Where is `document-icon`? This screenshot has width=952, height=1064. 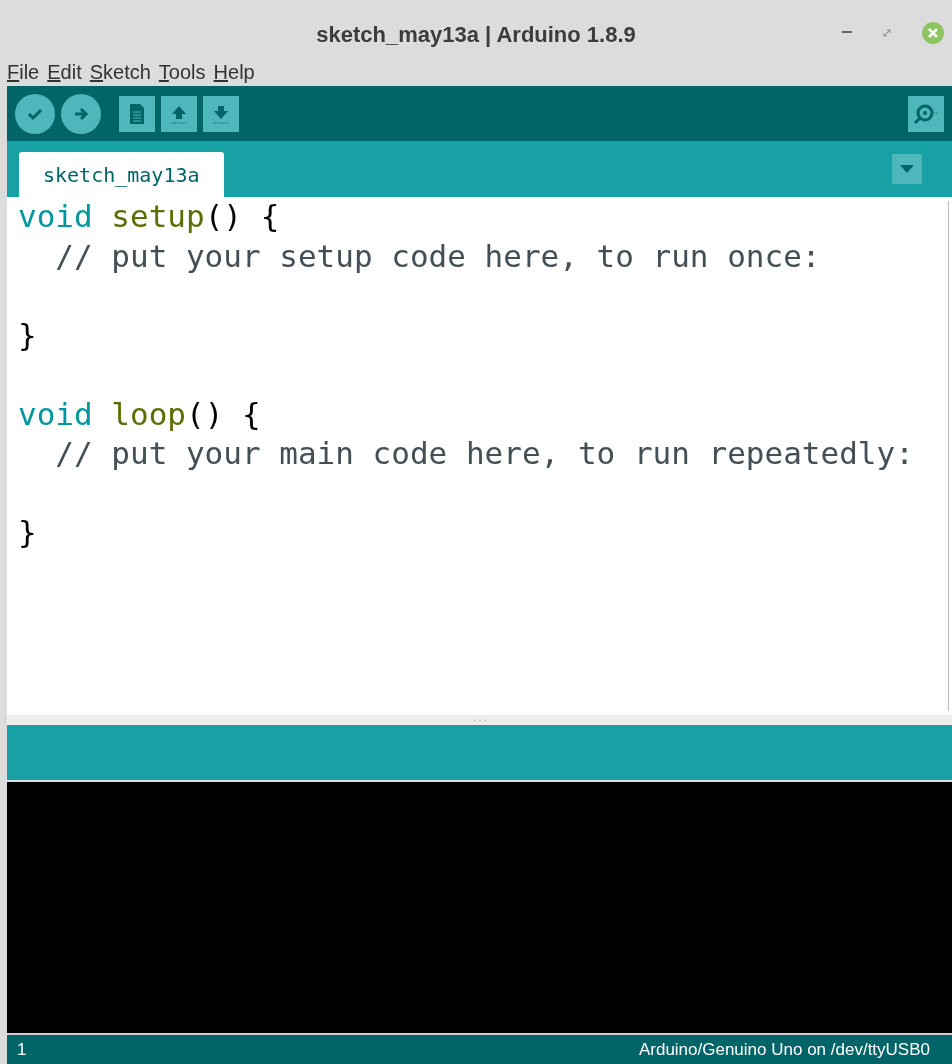
document-icon is located at coordinates (137, 113).